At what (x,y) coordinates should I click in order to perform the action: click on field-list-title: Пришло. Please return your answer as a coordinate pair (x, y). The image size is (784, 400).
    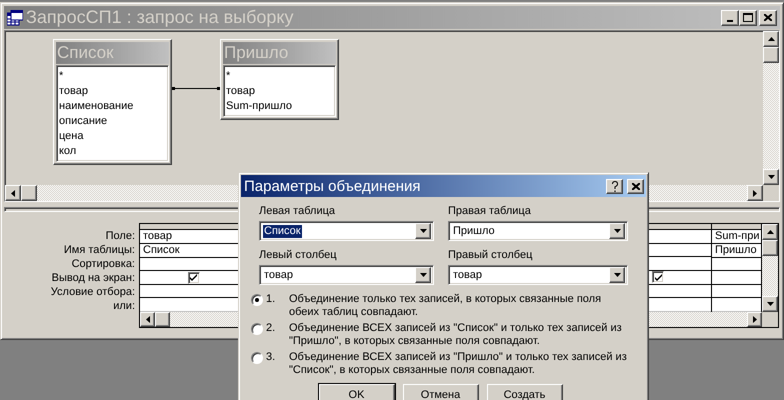
    Looking at the image, I should click on (279, 53).